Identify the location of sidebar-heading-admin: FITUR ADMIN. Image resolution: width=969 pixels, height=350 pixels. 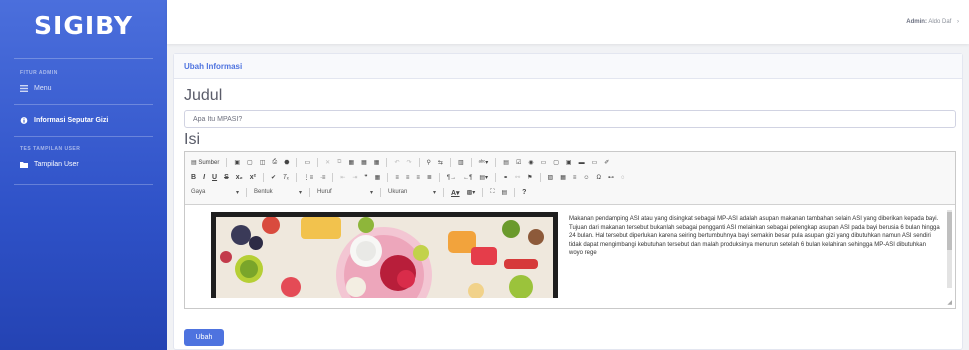
(39, 73).